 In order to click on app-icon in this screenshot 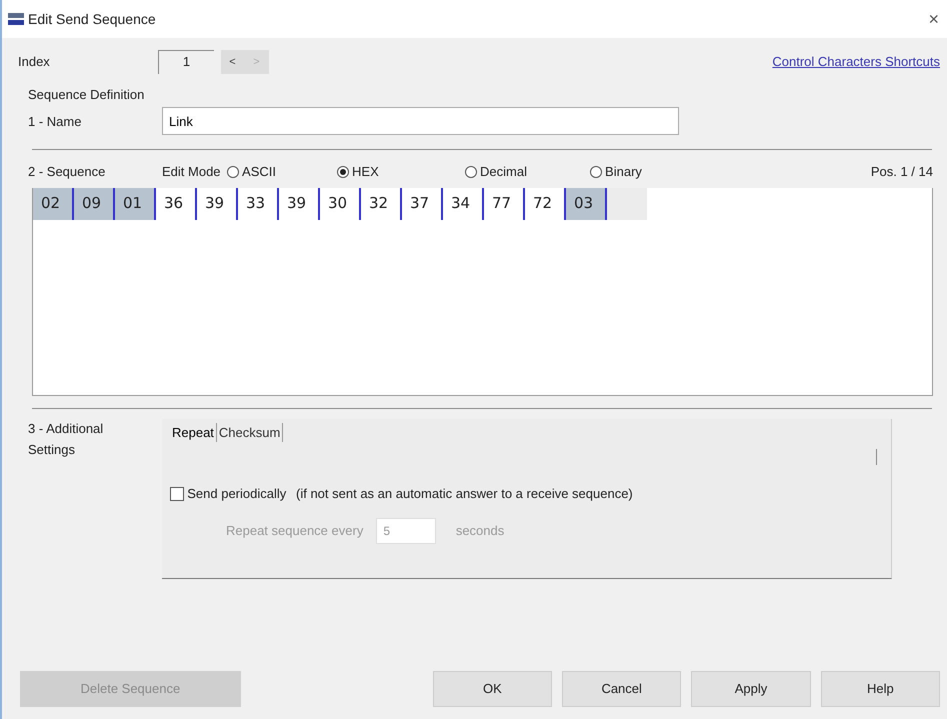, I will do `click(16, 19)`.